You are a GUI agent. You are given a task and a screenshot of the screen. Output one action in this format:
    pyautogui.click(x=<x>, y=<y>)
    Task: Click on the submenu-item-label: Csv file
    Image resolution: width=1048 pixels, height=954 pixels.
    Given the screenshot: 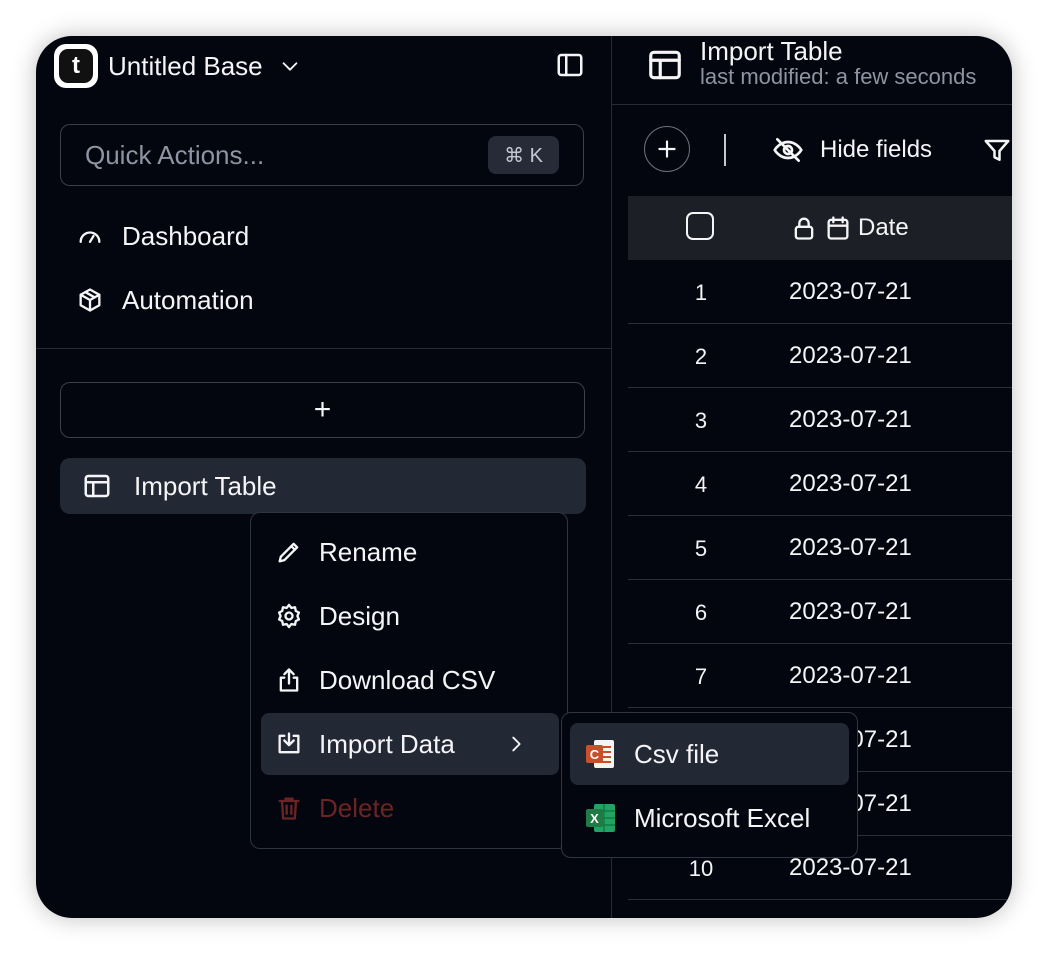 What is the action you would take?
    pyautogui.click(x=677, y=753)
    